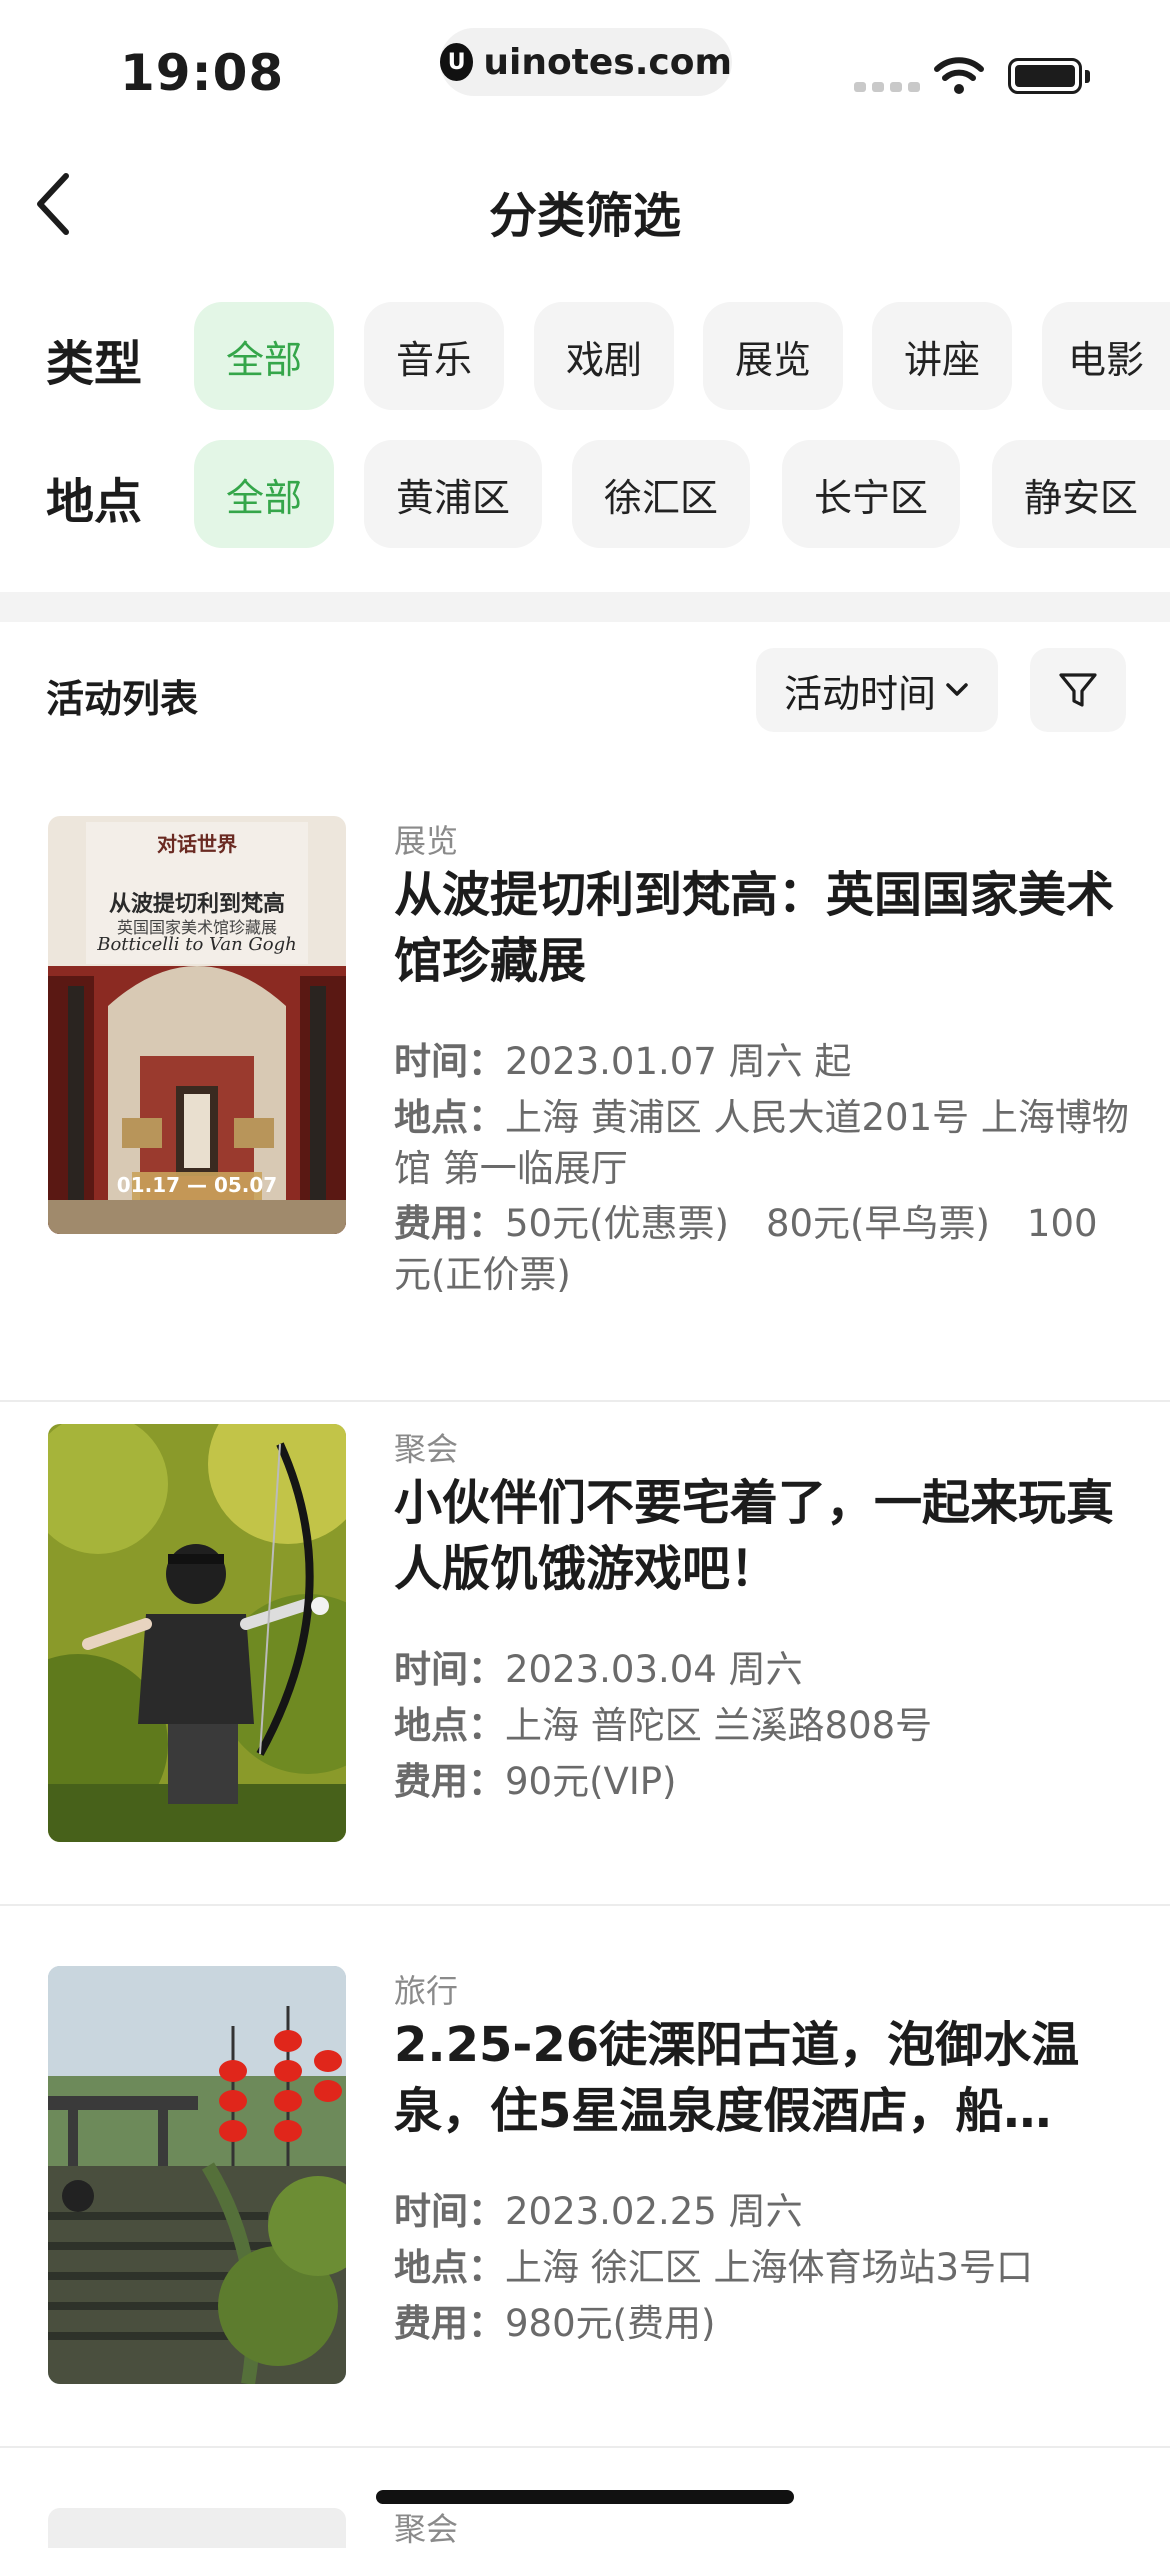  I want to click on event-time: 时间：2023.03.04 周六, so click(764, 1669).